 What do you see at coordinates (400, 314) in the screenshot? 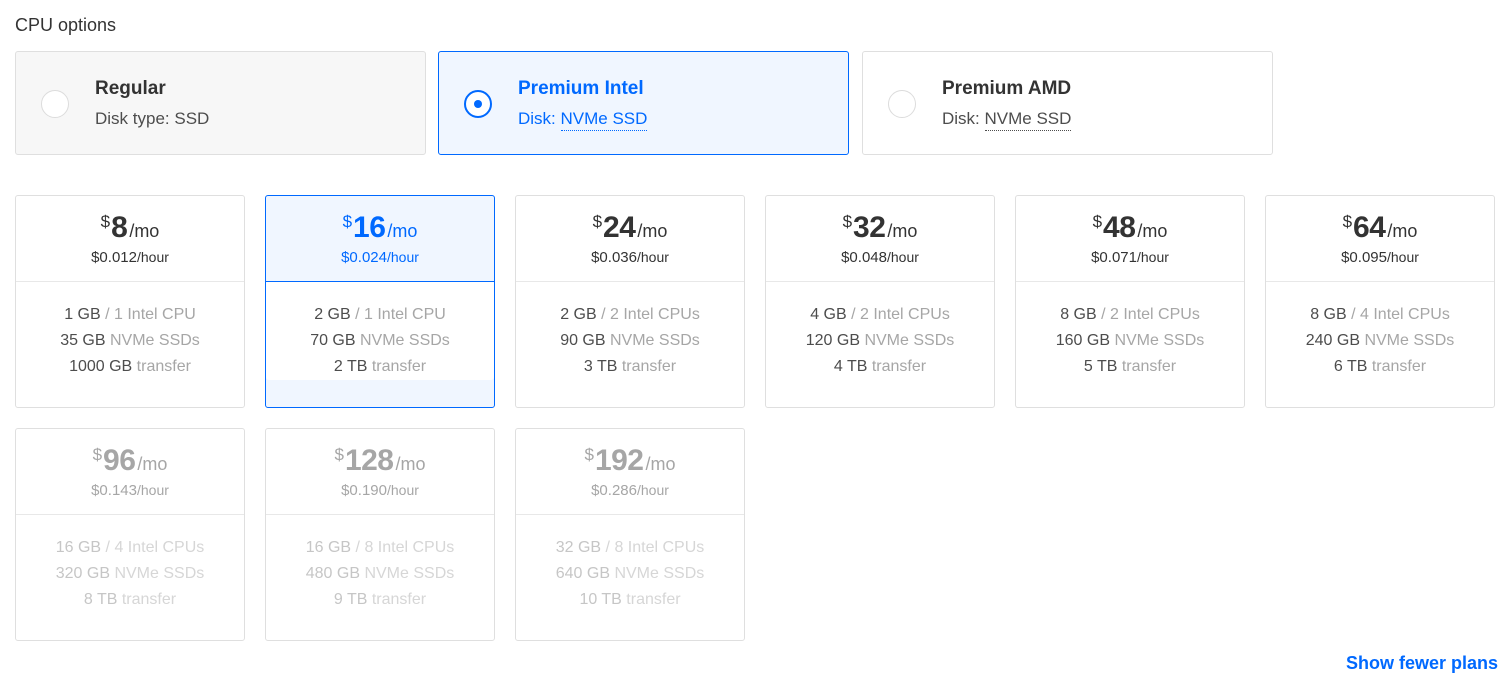
I see `spec-cpu: / 1 Intel CPU` at bounding box center [400, 314].